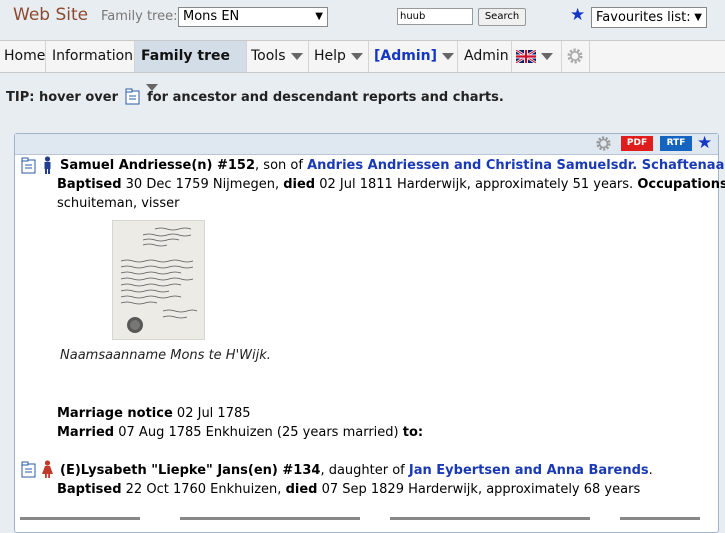 This screenshot has height=533, width=725. I want to click on favourites-select-label: Favourites list:, so click(643, 17).